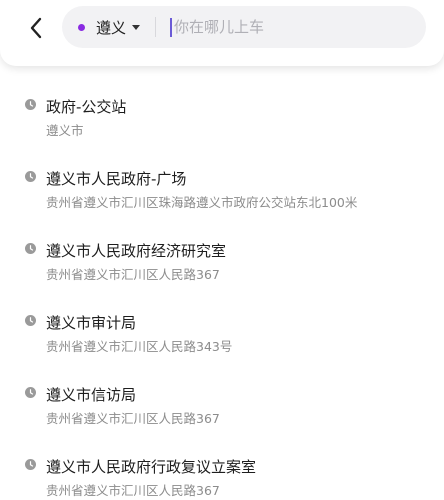 The image size is (444, 500). Describe the element at coordinates (65, 130) in the screenshot. I see `result-address: 遵义市` at that location.